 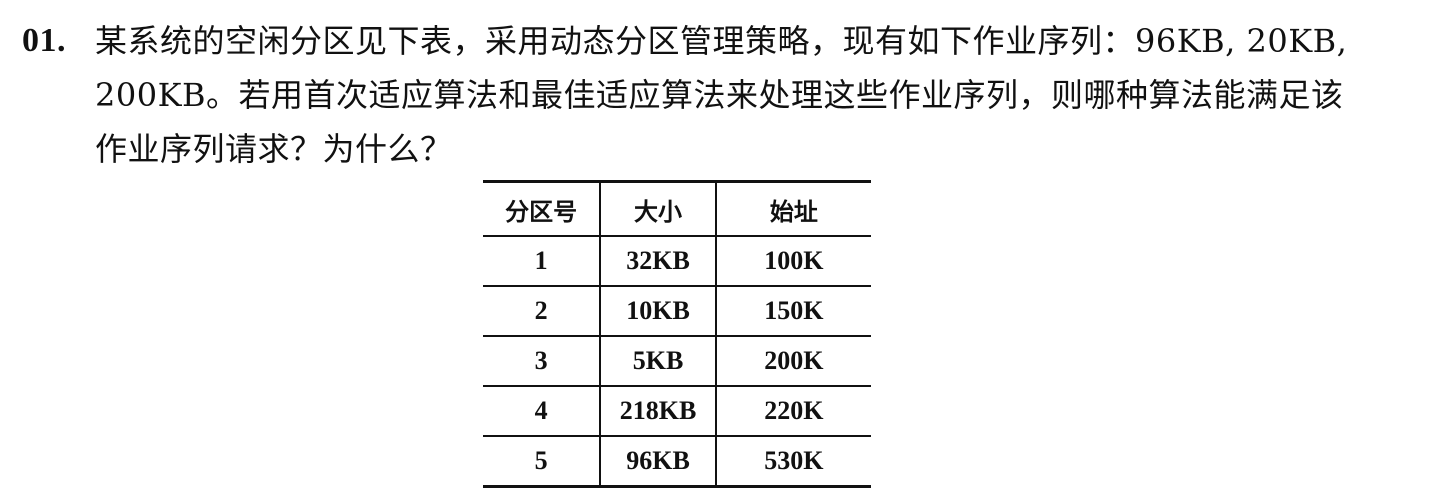 I want to click on cell-partition-number: 5, so click(x=542, y=461).